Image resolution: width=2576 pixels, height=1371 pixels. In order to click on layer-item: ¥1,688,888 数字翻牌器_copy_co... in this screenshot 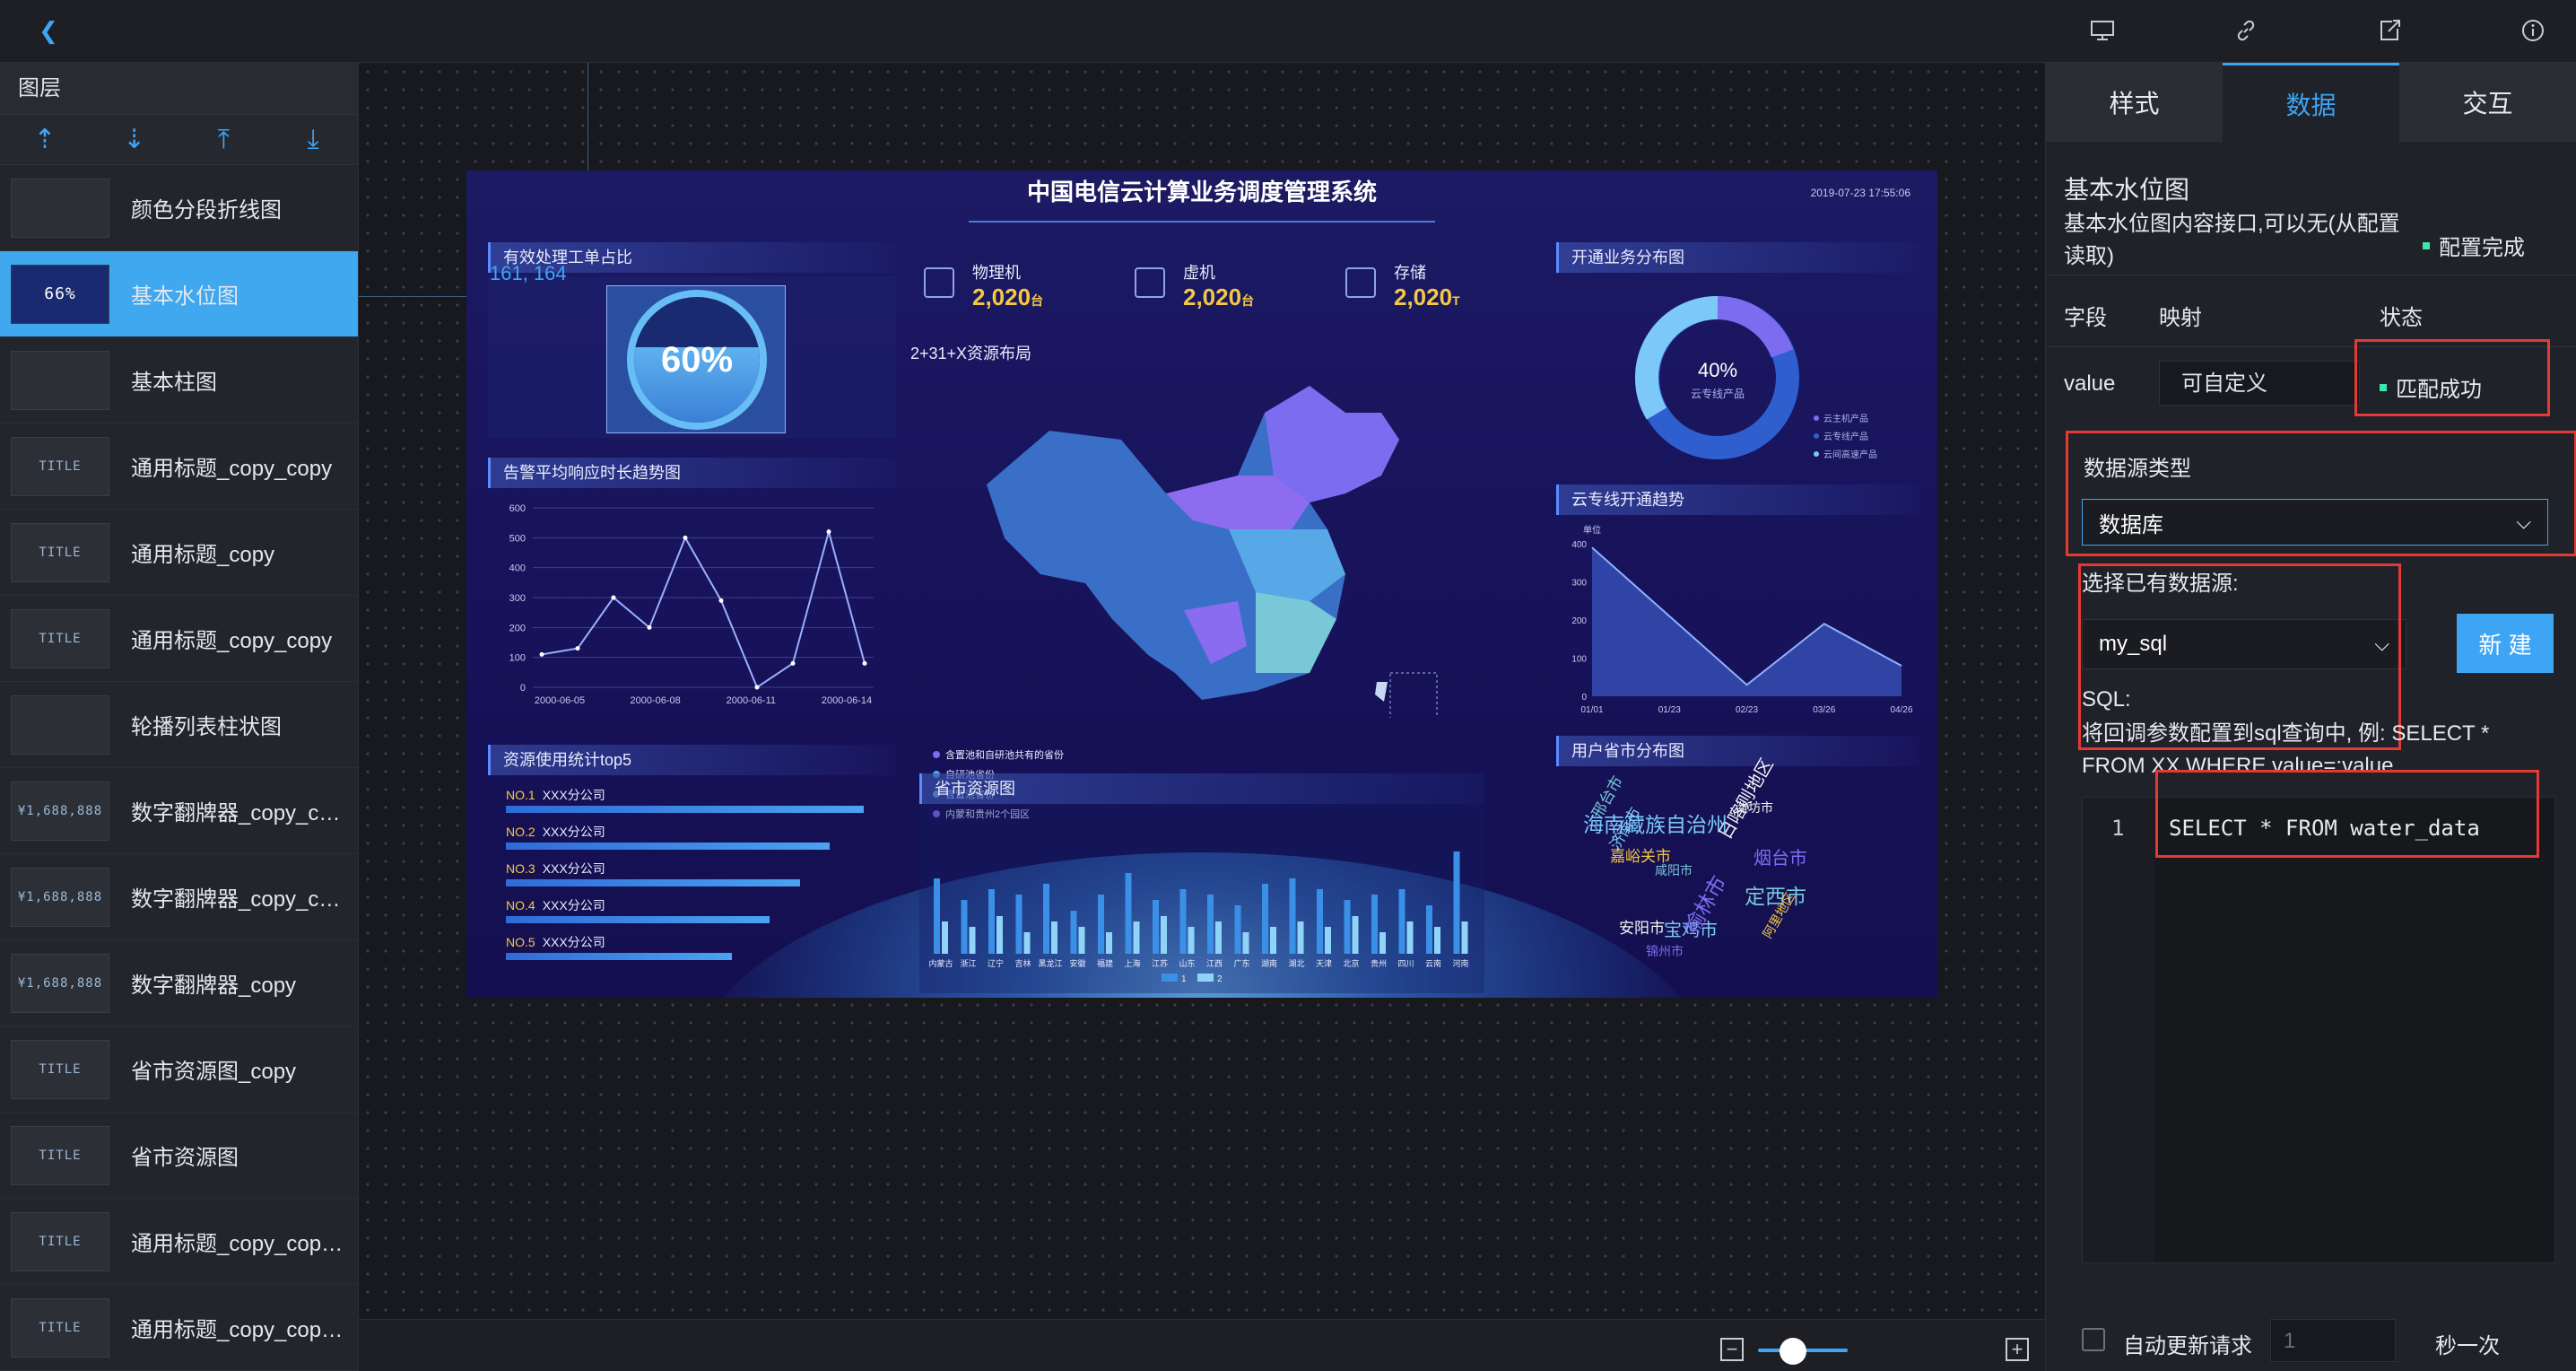, I will do `click(179, 811)`.